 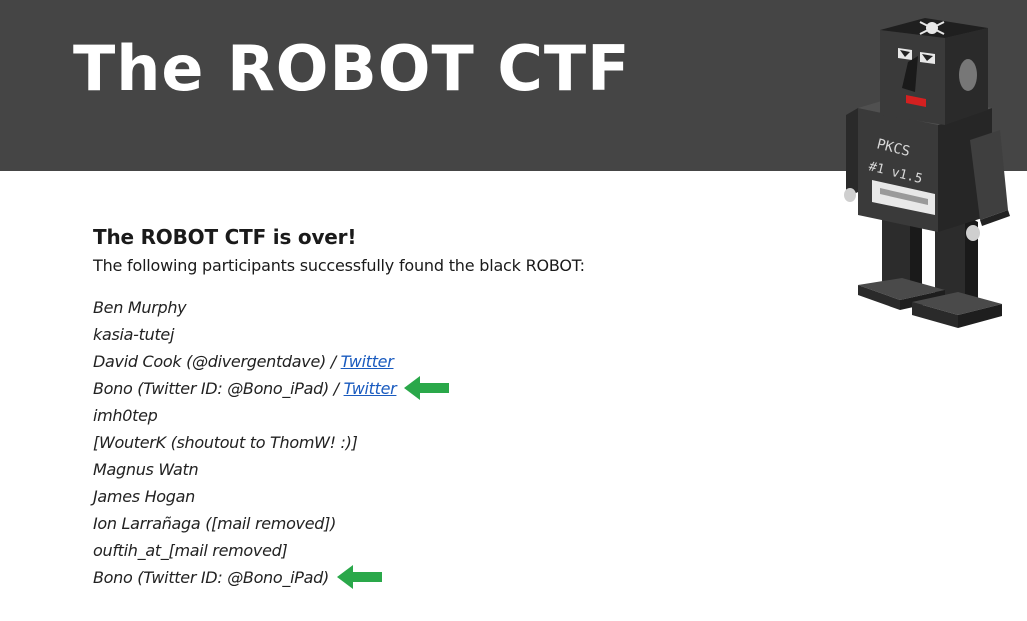 What do you see at coordinates (443, 469) in the screenshot?
I see `participant-item: Magnus Watn` at bounding box center [443, 469].